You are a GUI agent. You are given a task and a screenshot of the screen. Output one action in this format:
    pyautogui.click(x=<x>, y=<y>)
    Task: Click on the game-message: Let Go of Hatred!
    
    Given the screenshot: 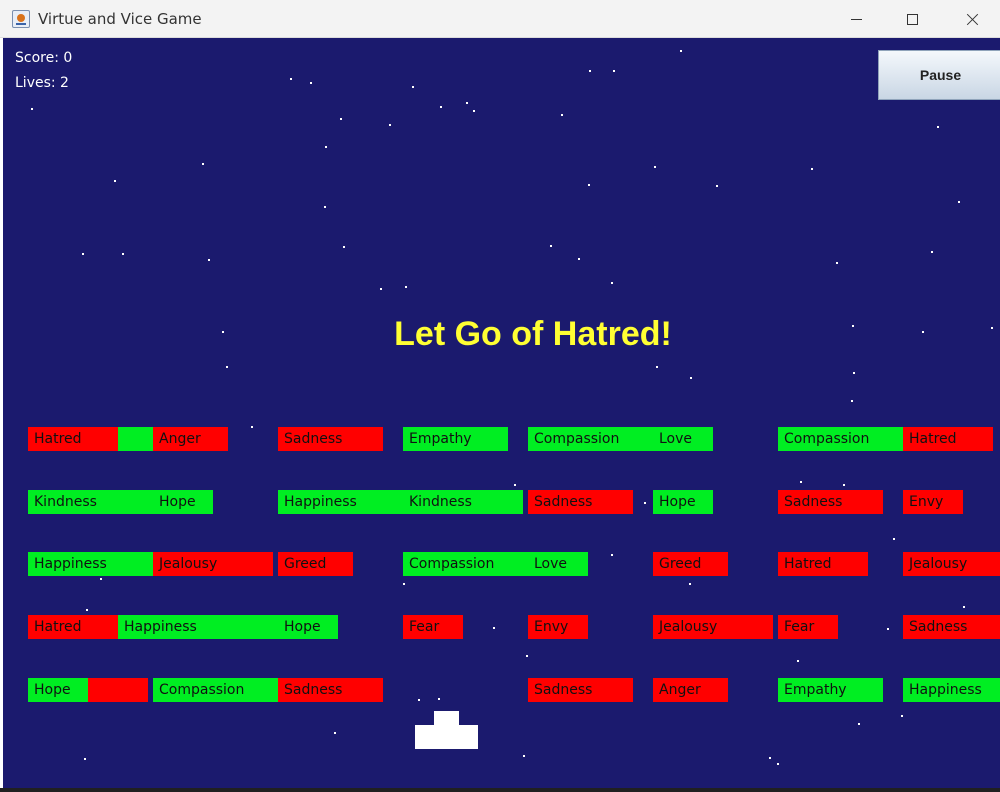 What is the action you would take?
    pyautogui.click(x=533, y=334)
    